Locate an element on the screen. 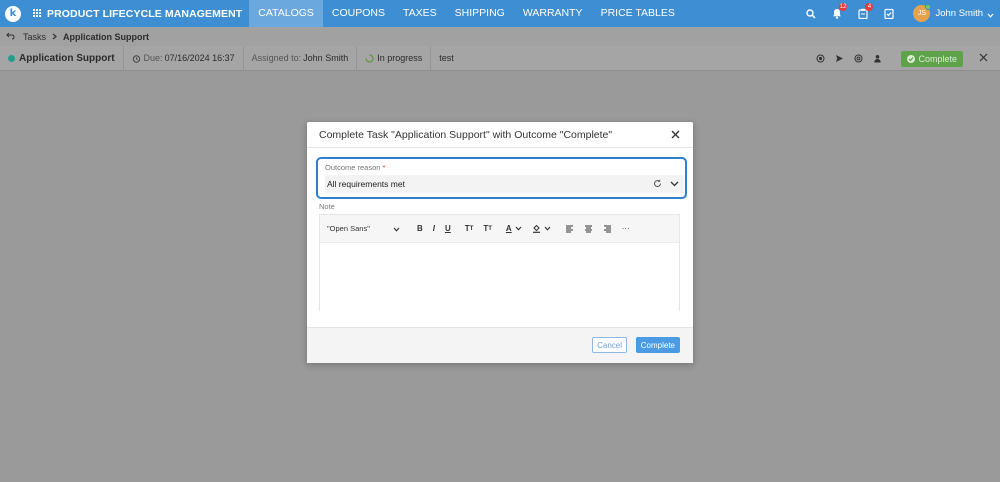  notifications-badge: 12 is located at coordinates (843, 7).